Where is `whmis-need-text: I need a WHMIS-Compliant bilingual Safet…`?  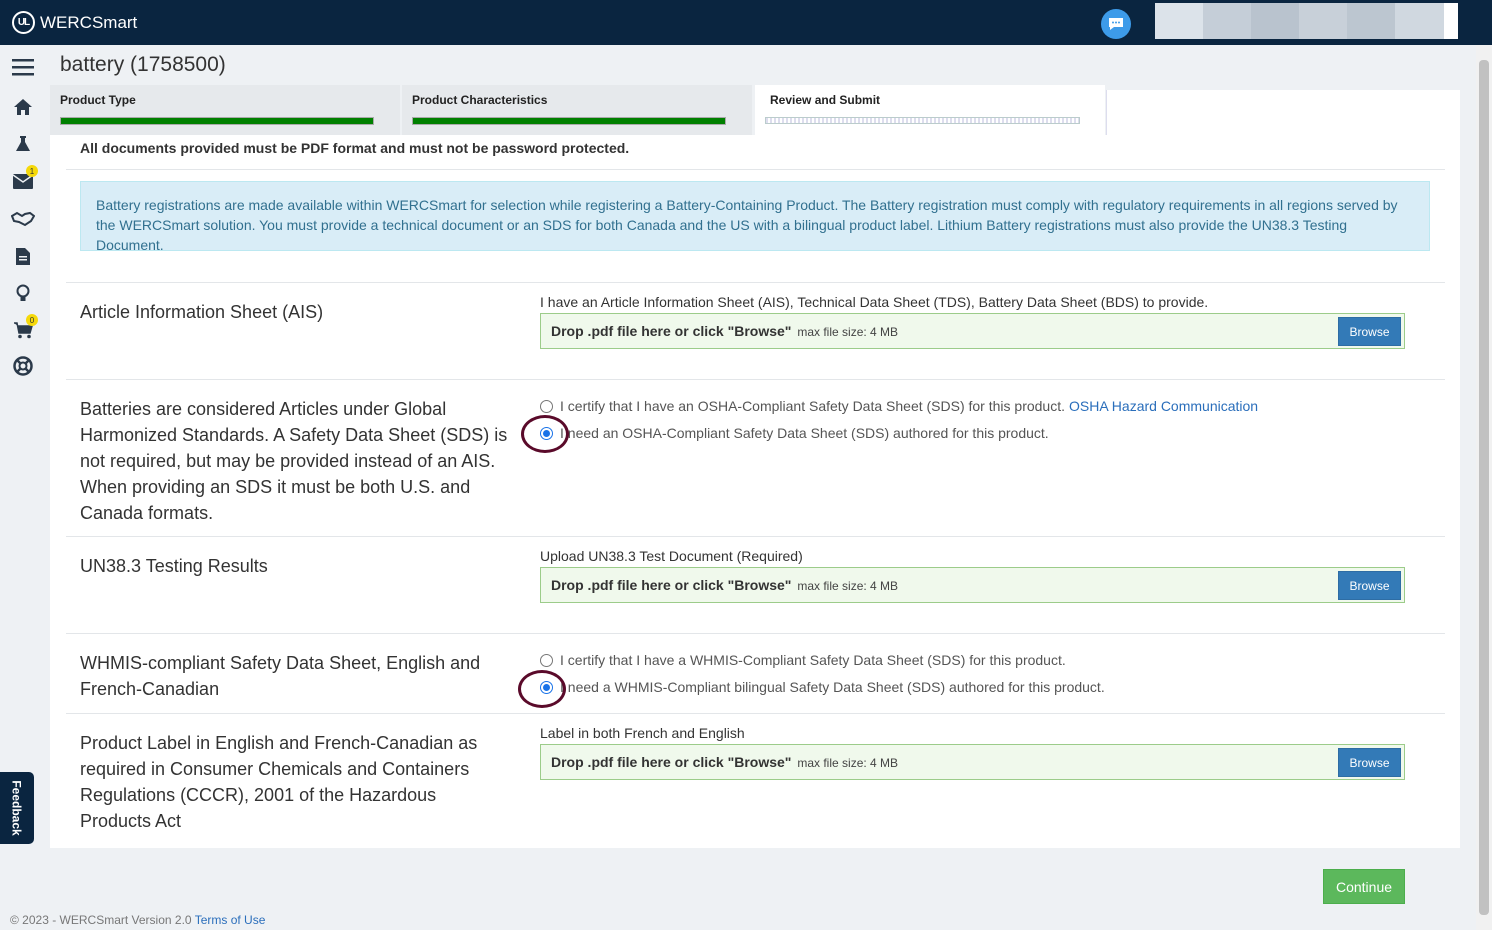 whmis-need-text: I need a WHMIS-Compliant bilingual Safet… is located at coordinates (832, 687).